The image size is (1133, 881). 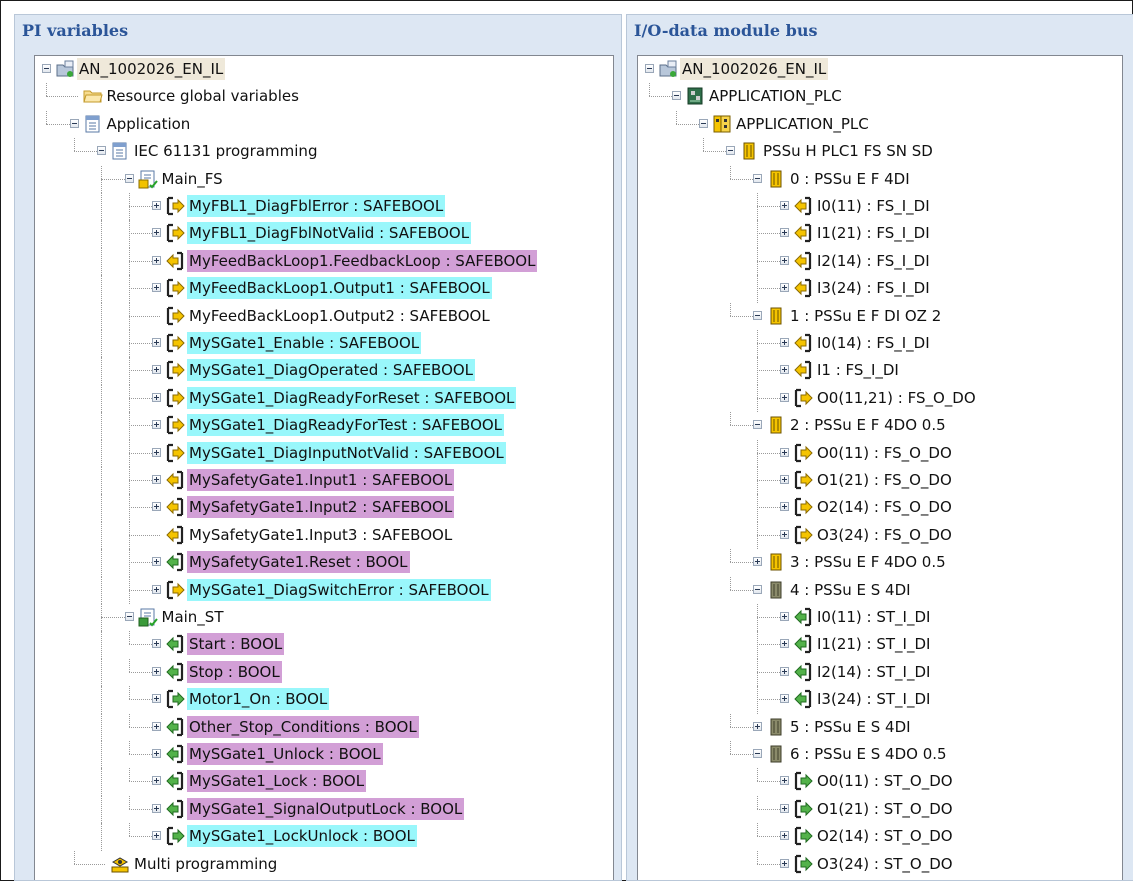 I want to click on pi-variables-tree-row: MySGate1_Lock : BOOL, so click(x=324, y=782).